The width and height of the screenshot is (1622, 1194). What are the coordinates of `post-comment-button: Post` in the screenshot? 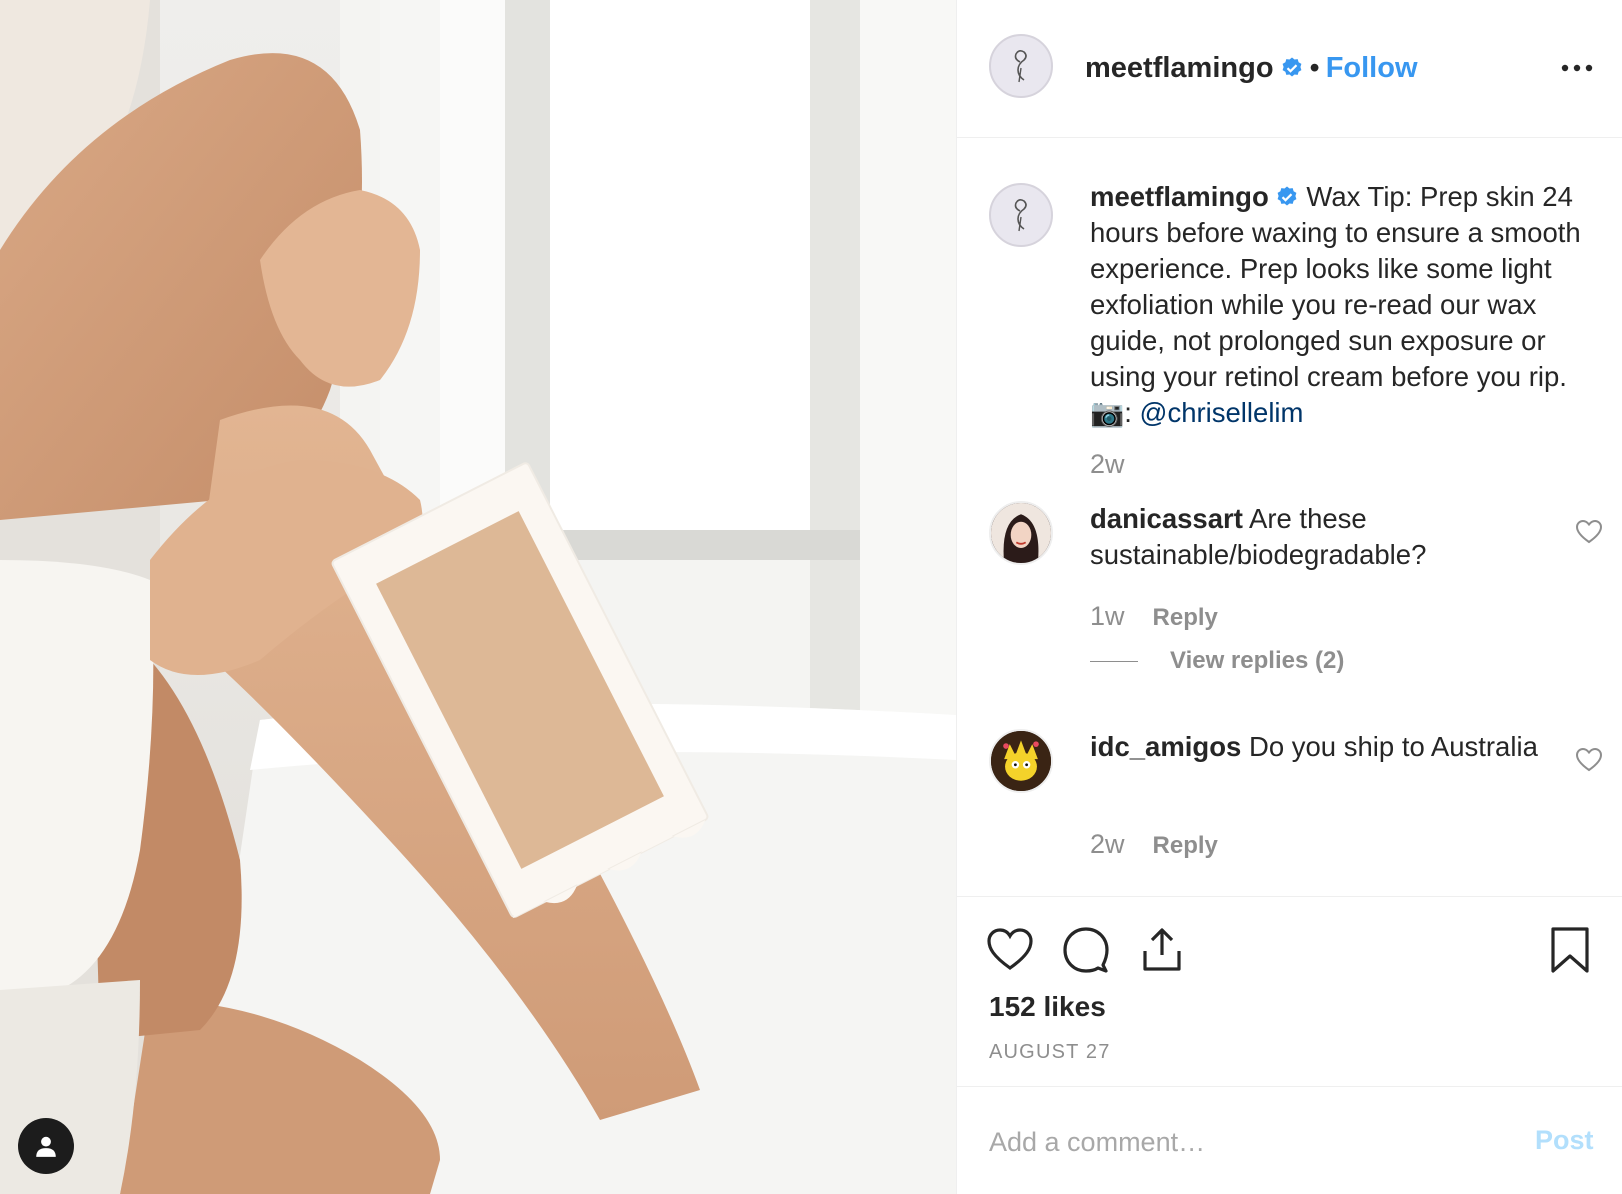 It's located at (1564, 1140).